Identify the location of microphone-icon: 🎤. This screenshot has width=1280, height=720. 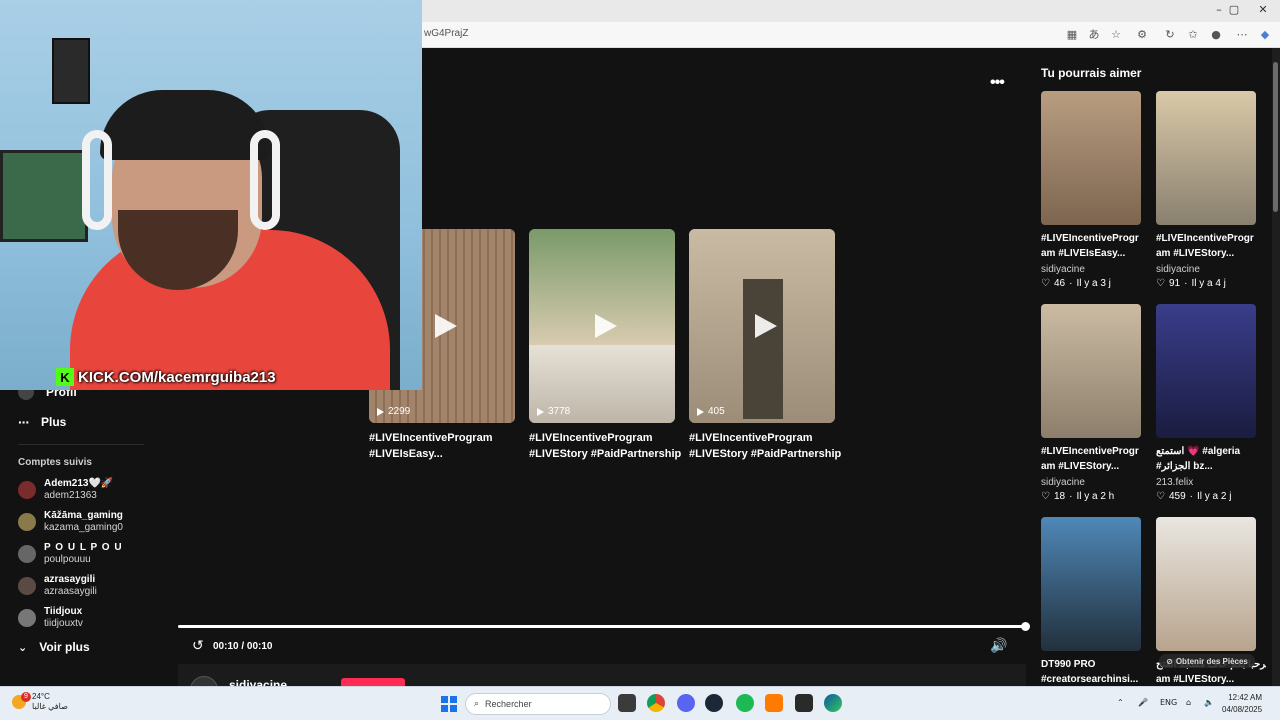
(1143, 702).